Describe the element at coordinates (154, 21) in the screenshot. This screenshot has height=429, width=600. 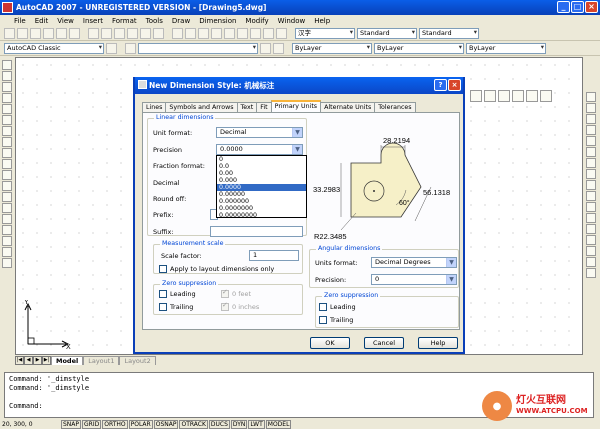
I see `menu-tools: Tools` at that location.